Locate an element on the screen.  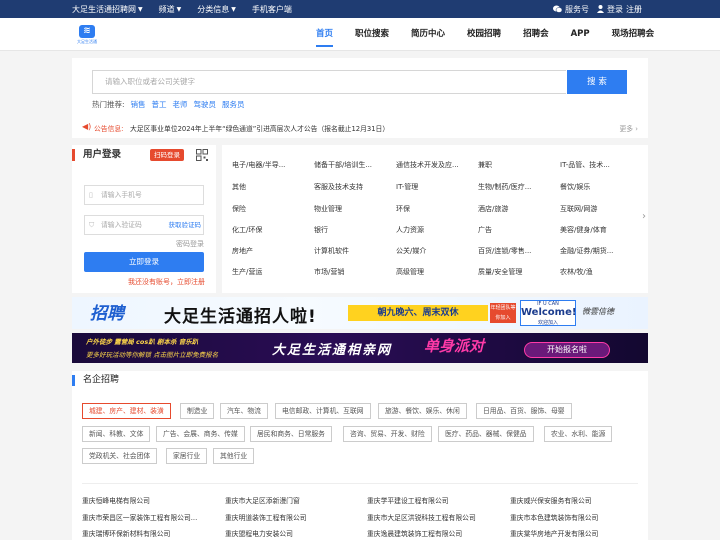
category-item: 互联网/网游 is located at coordinates (578, 209).